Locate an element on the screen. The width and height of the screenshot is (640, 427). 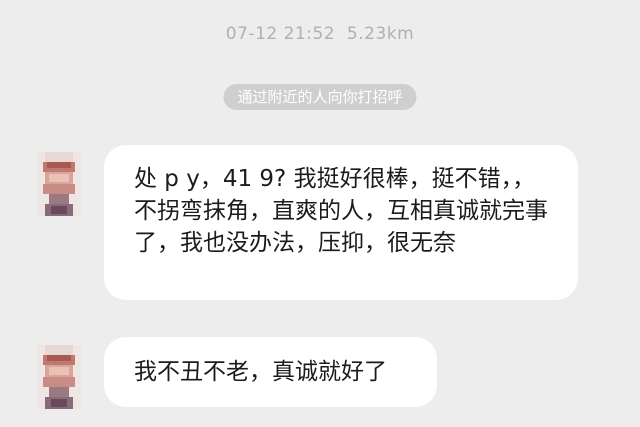
message-meta: 07-12 21:52 5.23km is located at coordinates (320, 34).